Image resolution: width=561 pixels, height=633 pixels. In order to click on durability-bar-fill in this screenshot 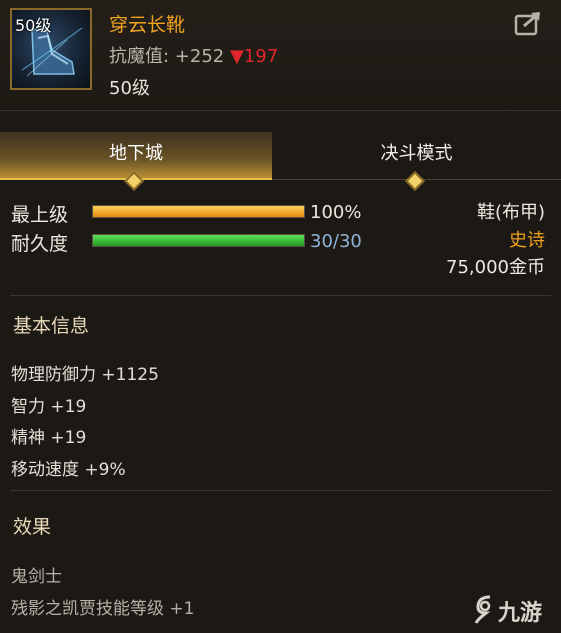, I will do `click(198, 240)`.